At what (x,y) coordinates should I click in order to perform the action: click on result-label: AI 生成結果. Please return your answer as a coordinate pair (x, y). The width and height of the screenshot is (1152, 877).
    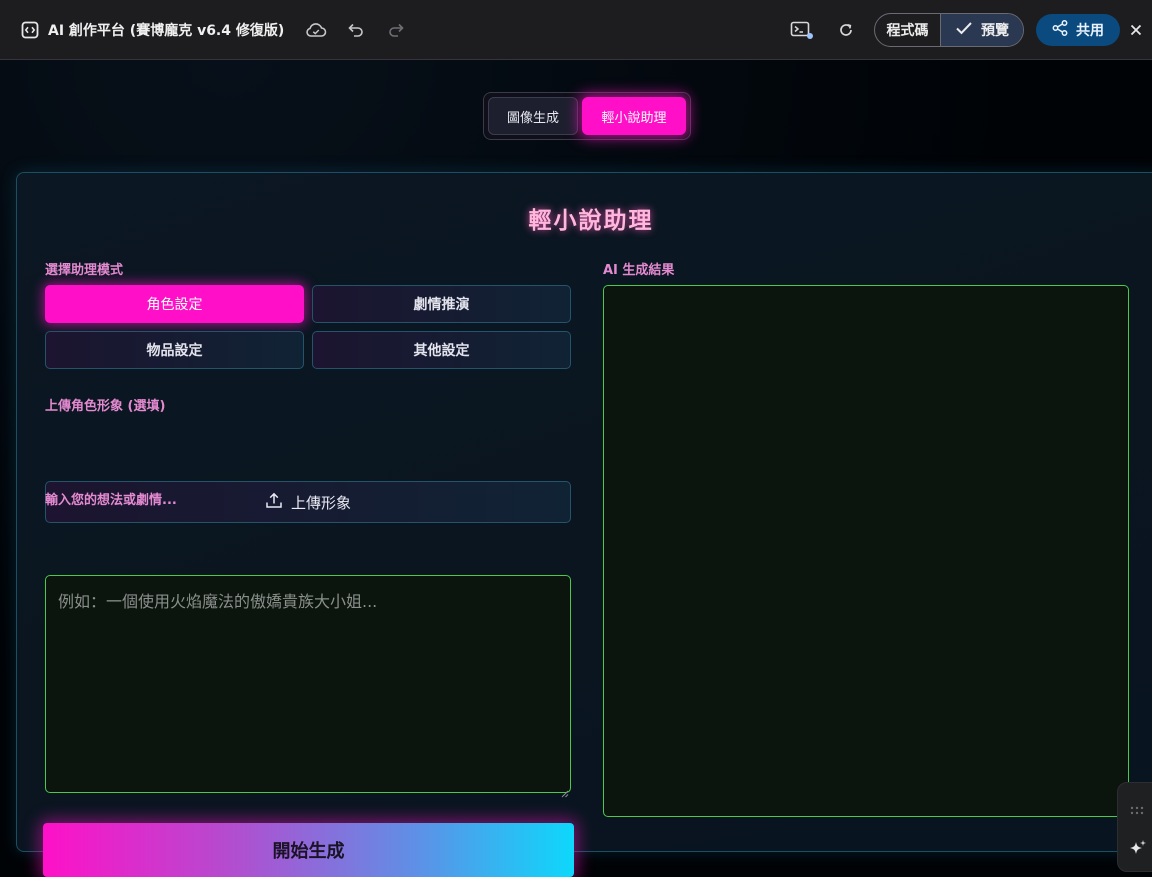
    Looking at the image, I should click on (639, 270).